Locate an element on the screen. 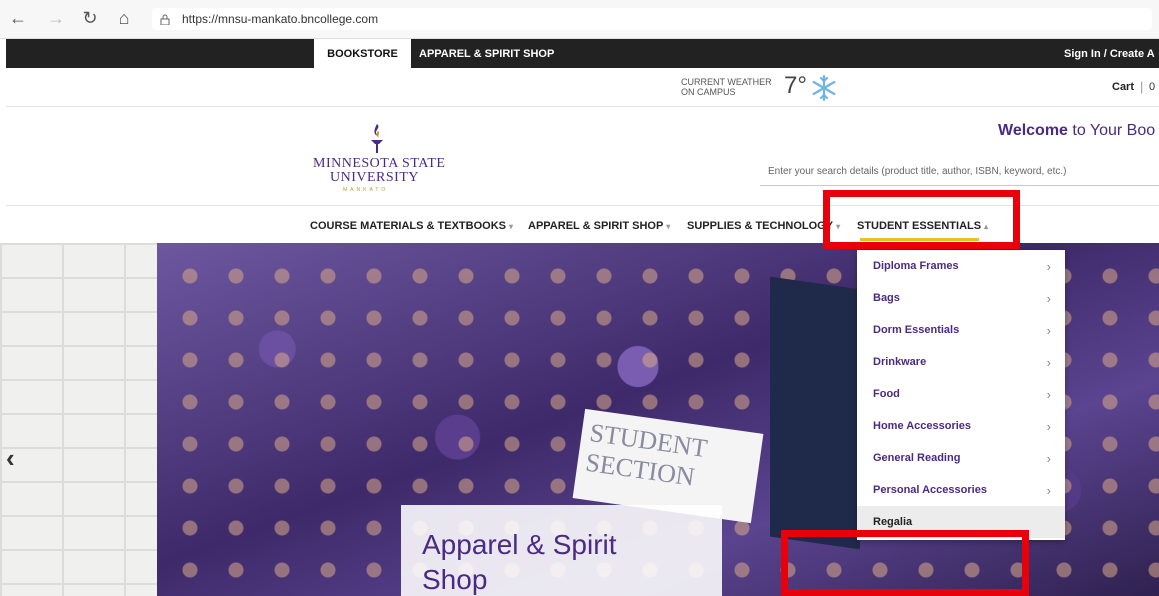  nav-supplies-technology: SUPPLIES & TECHNOLOGY ▾ is located at coordinates (763, 226).